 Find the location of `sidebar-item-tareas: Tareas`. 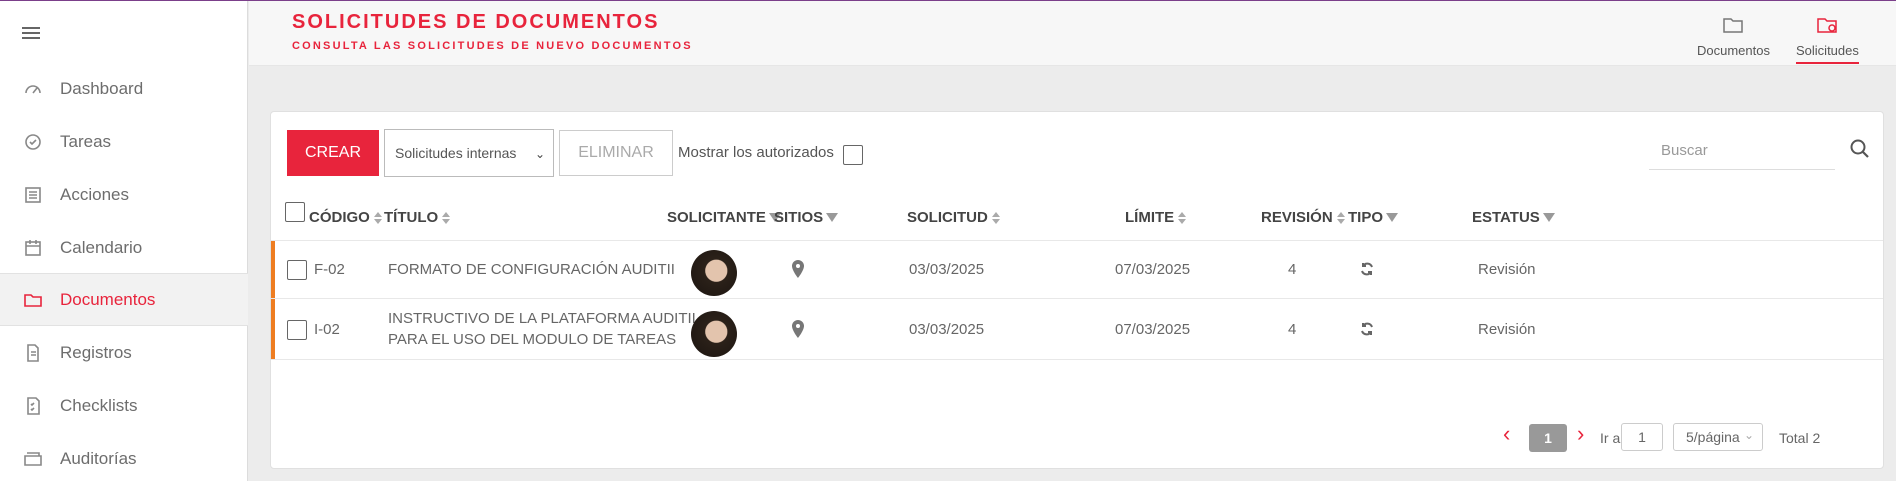

sidebar-item-tareas: Tareas is located at coordinates (124, 141).